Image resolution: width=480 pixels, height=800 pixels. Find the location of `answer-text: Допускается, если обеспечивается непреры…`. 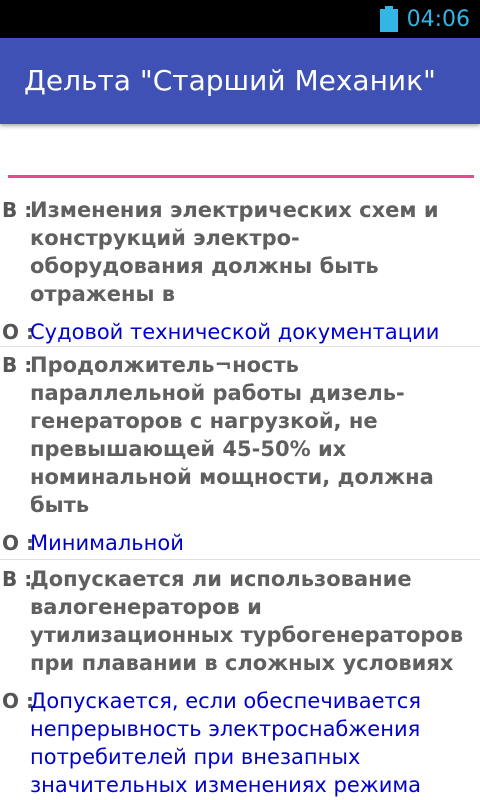

answer-text: Допускается, если обеспечивается непреры… is located at coordinates (226, 743).